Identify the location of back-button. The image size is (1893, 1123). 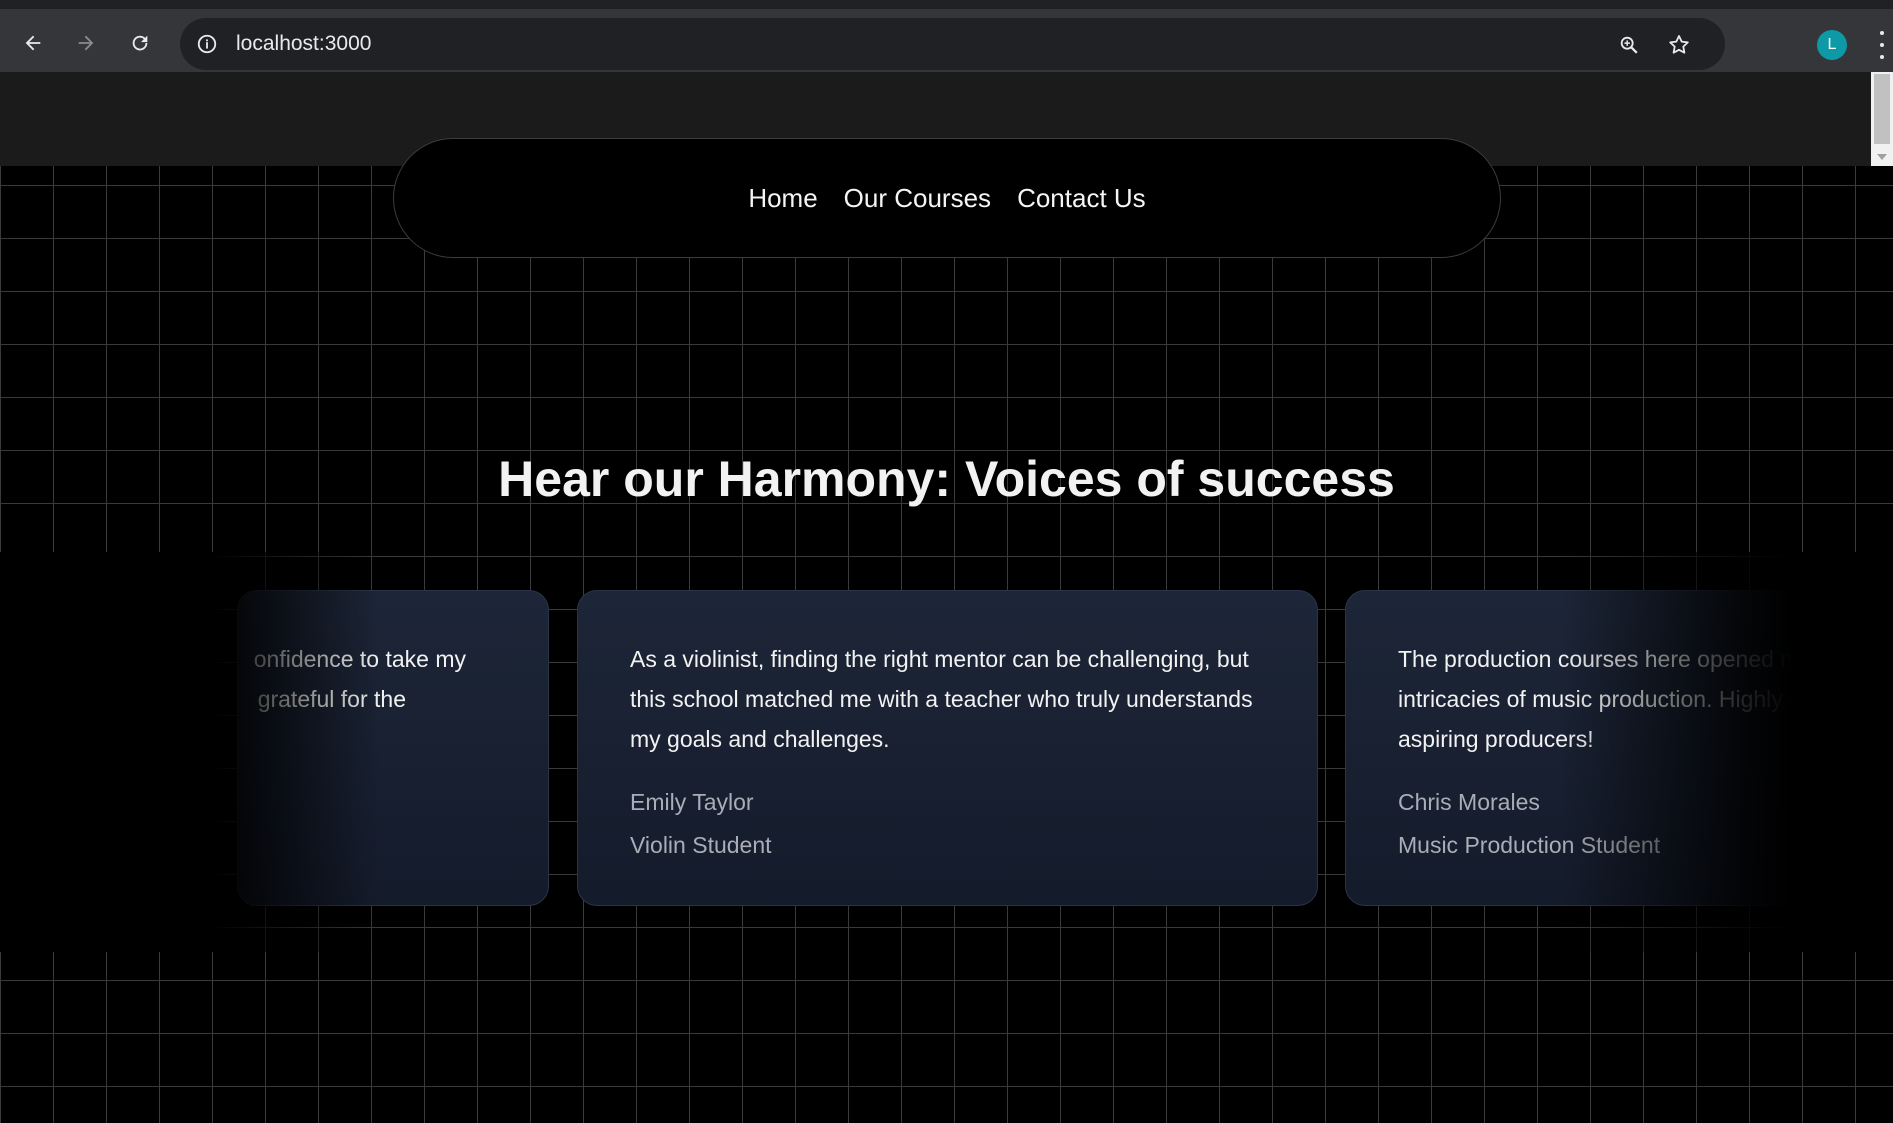
(33, 43).